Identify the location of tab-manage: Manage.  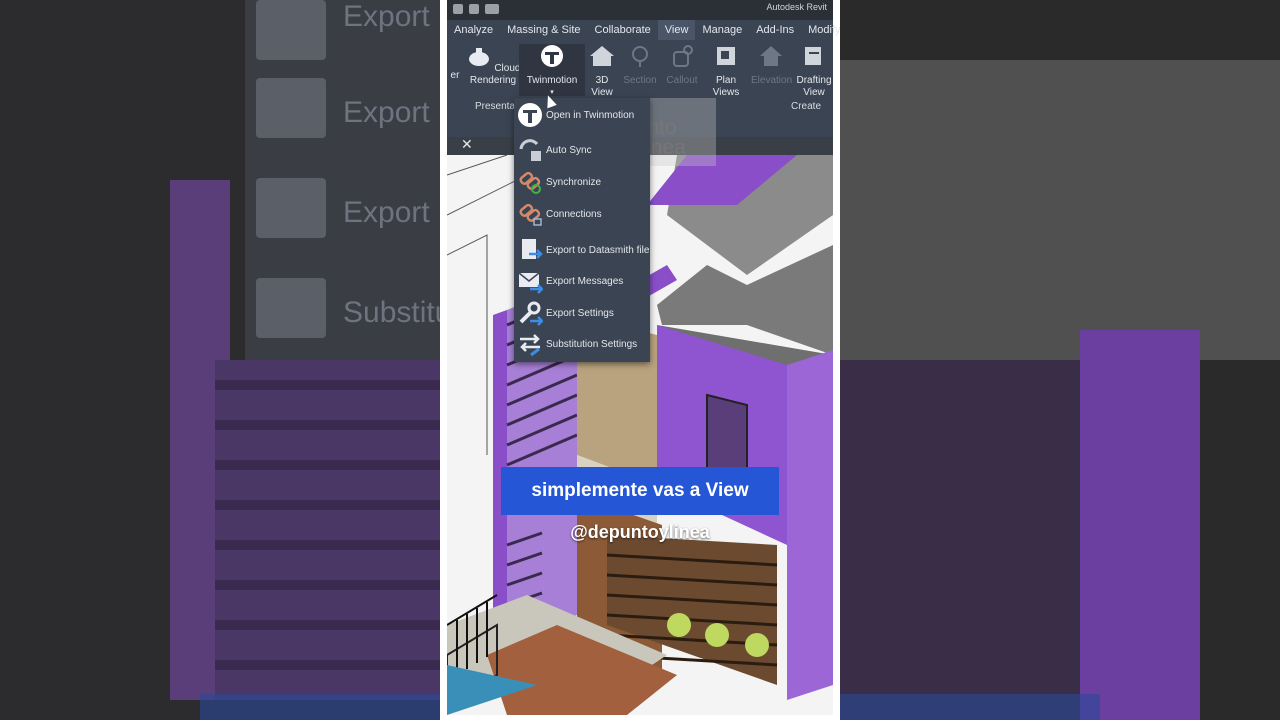
(722, 30).